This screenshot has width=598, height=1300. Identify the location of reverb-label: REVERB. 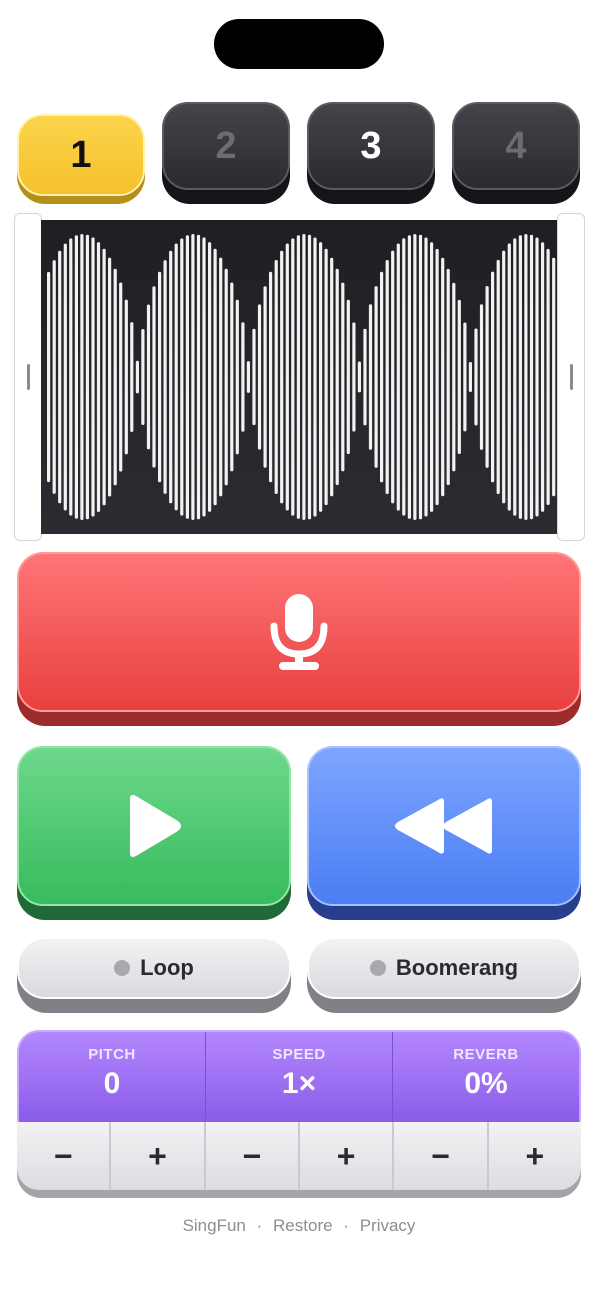
(486, 1054).